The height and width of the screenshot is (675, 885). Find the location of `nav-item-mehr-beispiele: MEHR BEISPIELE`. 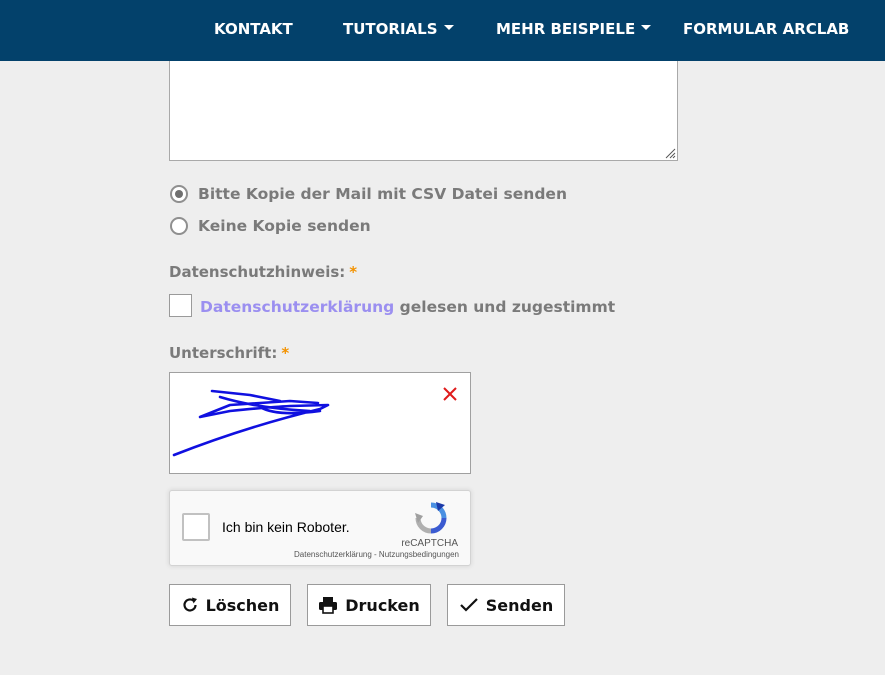

nav-item-mehr-beispiele: MEHR BEISPIELE is located at coordinates (574, 30).